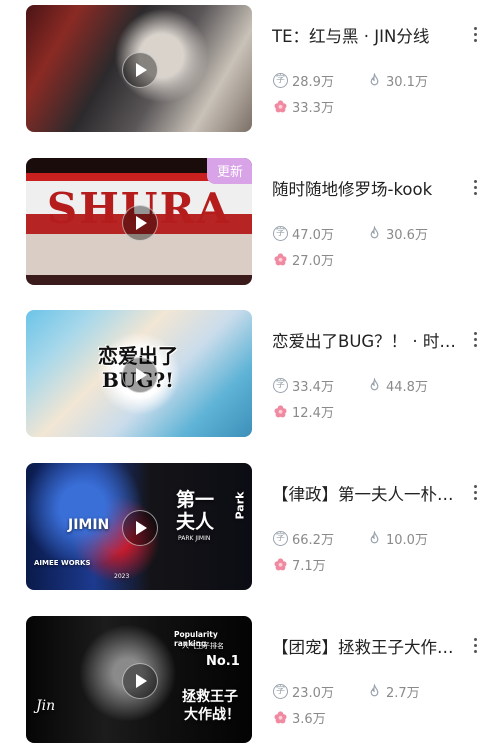  What do you see at coordinates (303, 233) in the screenshot?
I see `words-stat: 字 47.0万` at bounding box center [303, 233].